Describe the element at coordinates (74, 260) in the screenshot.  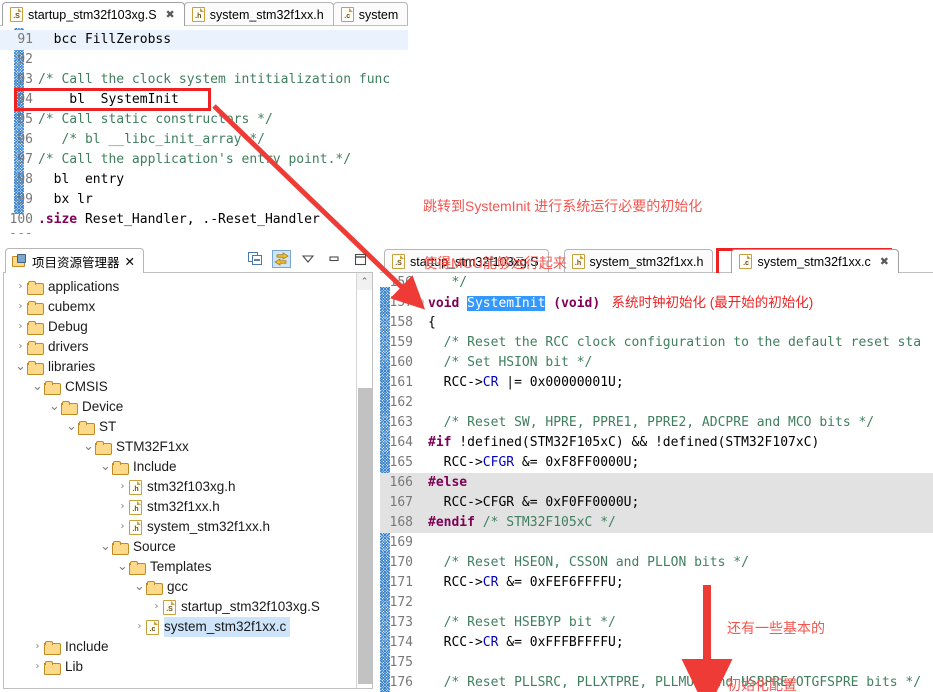
I see `tab-project-explorer: 项目资源管理器 ✕` at that location.